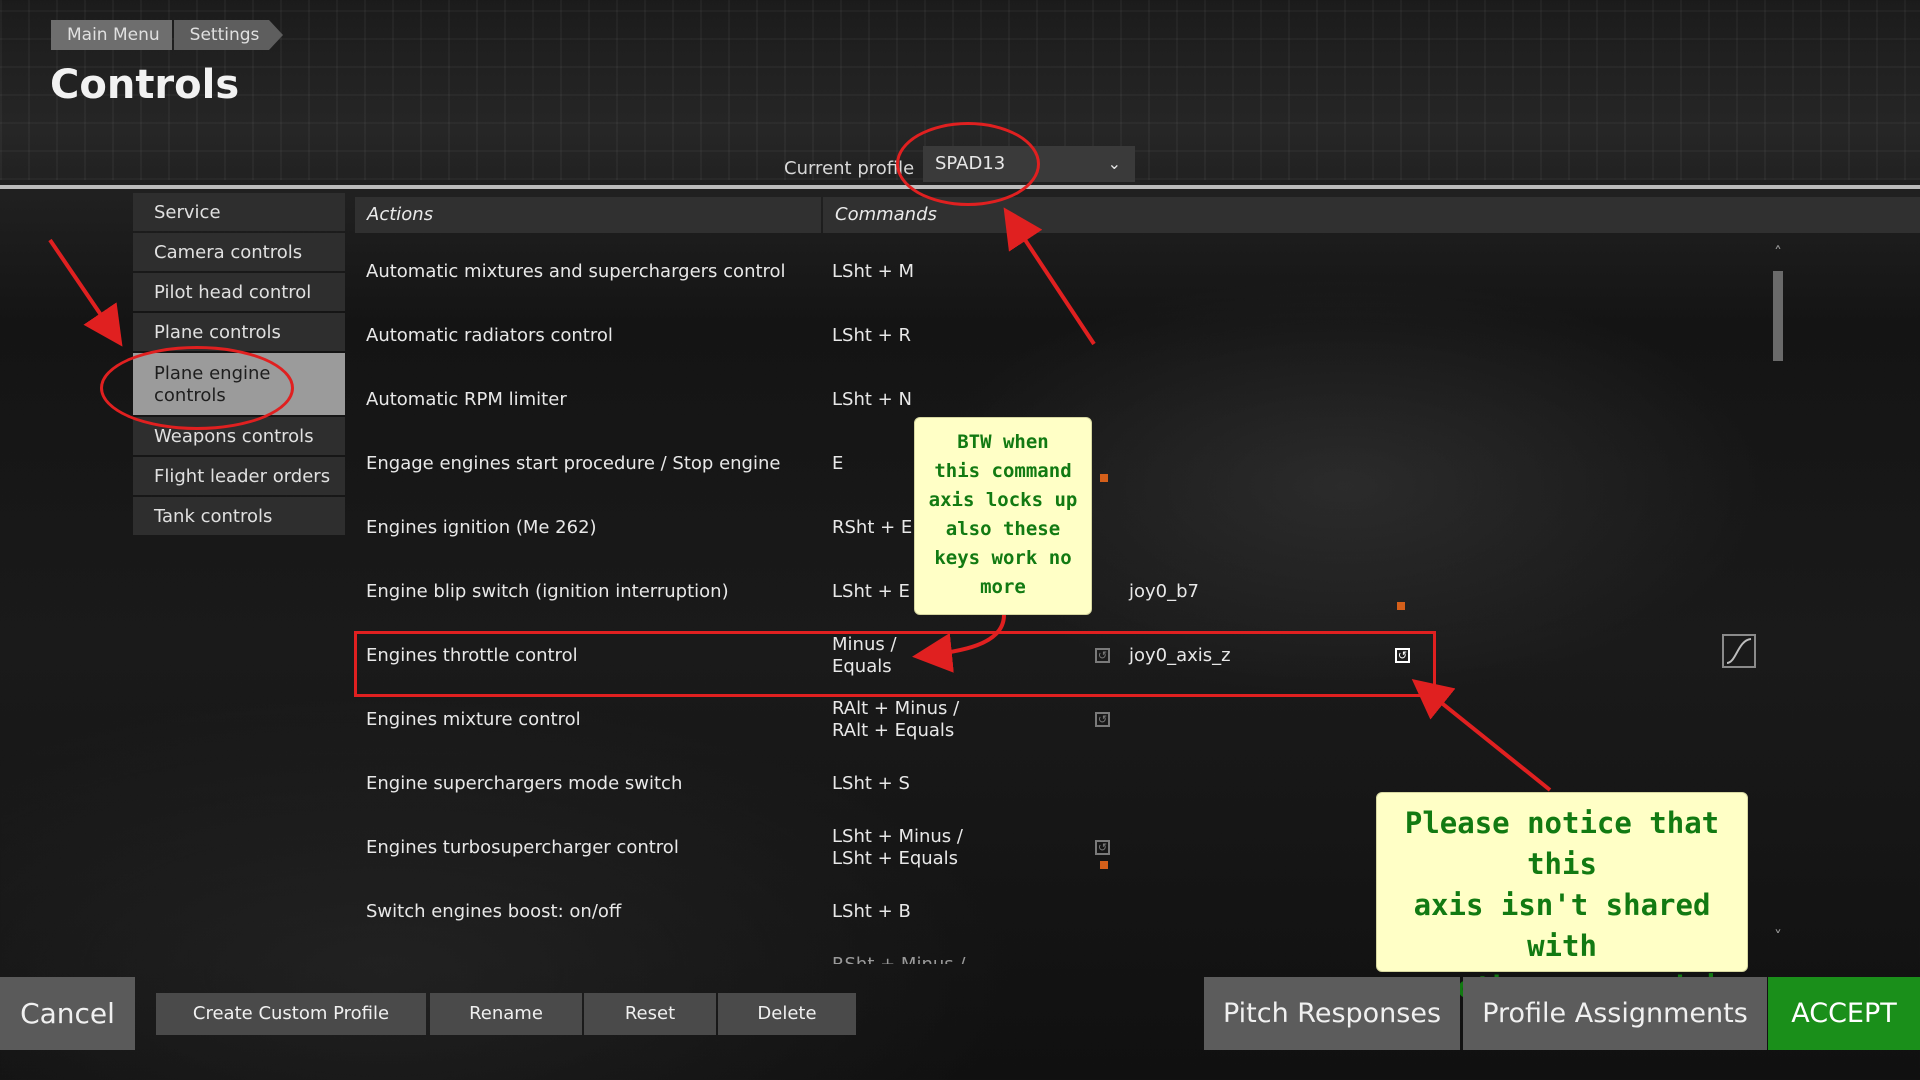 The height and width of the screenshot is (1080, 1920). I want to click on delete-button: Delete, so click(787, 1014).